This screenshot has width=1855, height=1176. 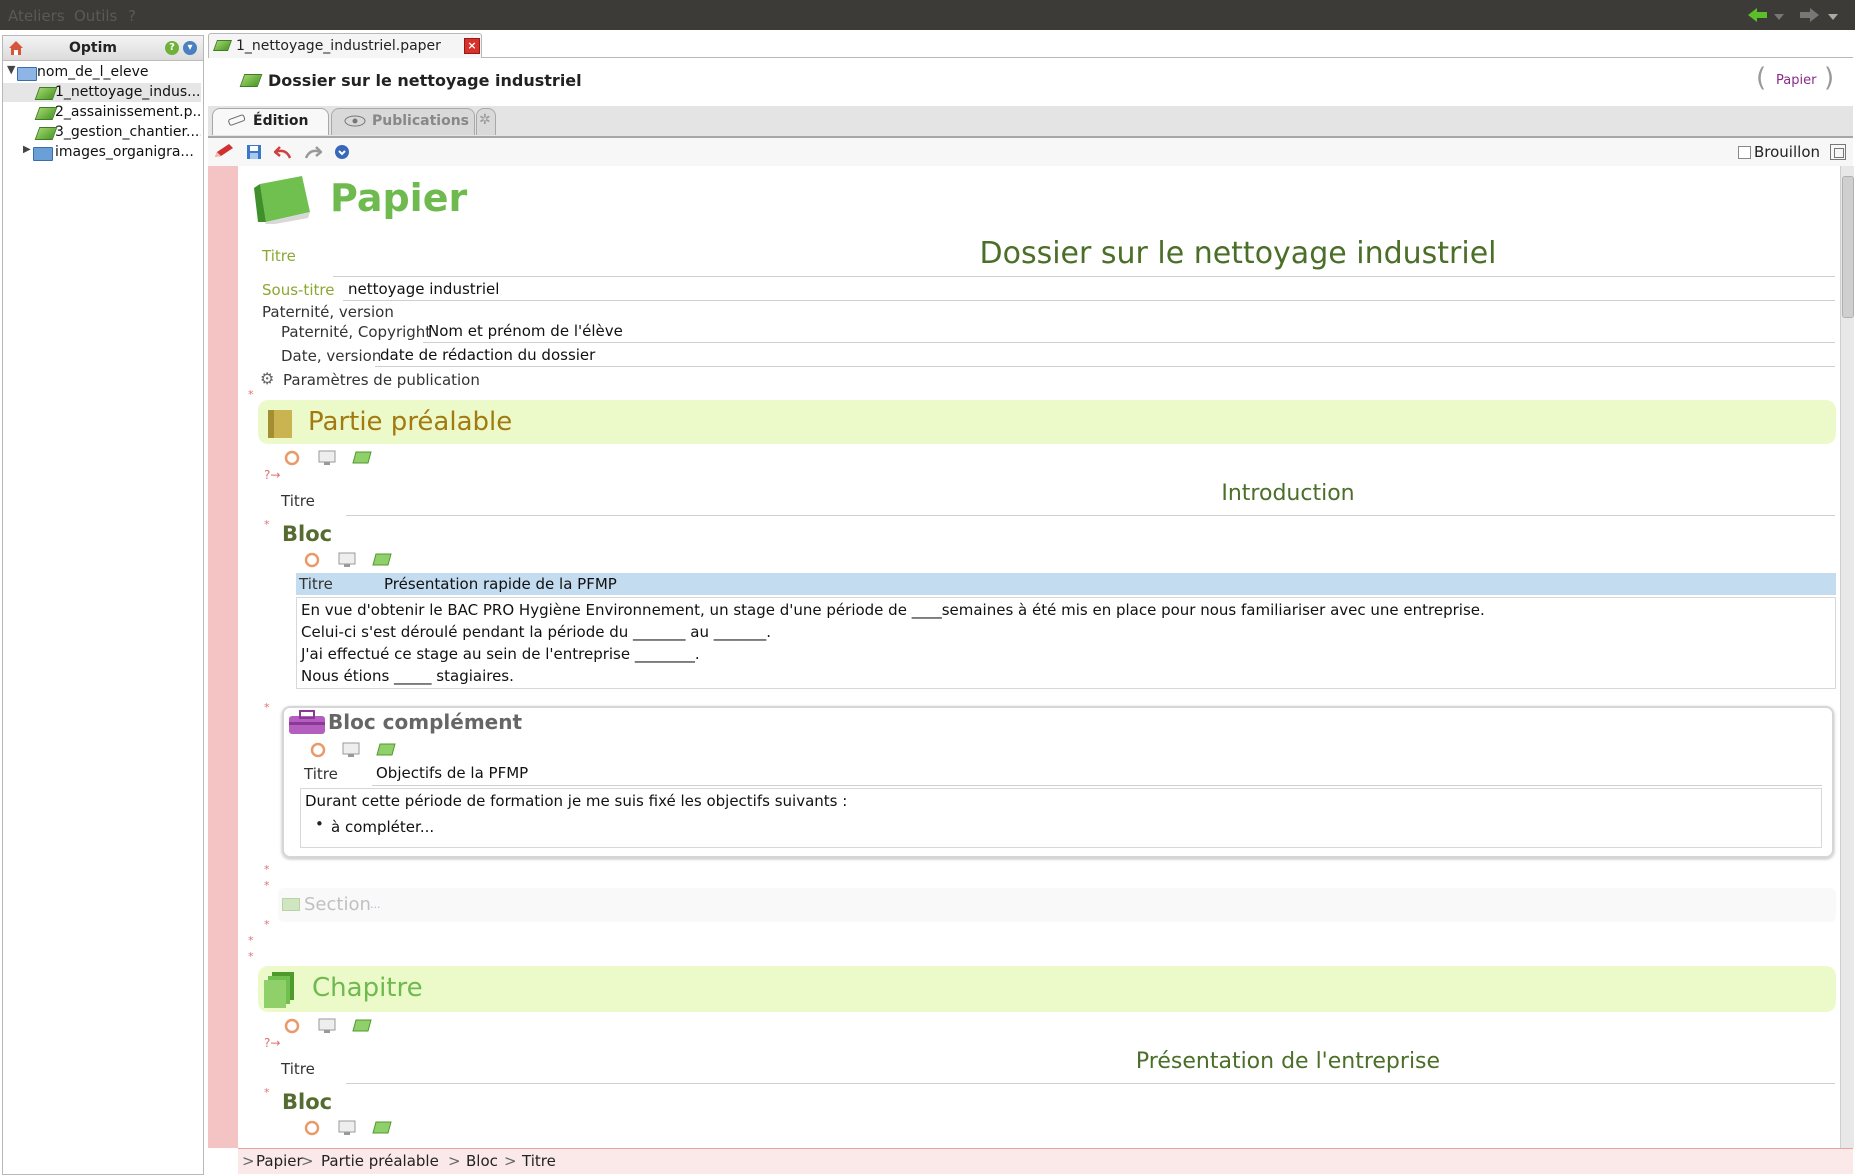 I want to click on menu-help: ?, so click(x=132, y=16).